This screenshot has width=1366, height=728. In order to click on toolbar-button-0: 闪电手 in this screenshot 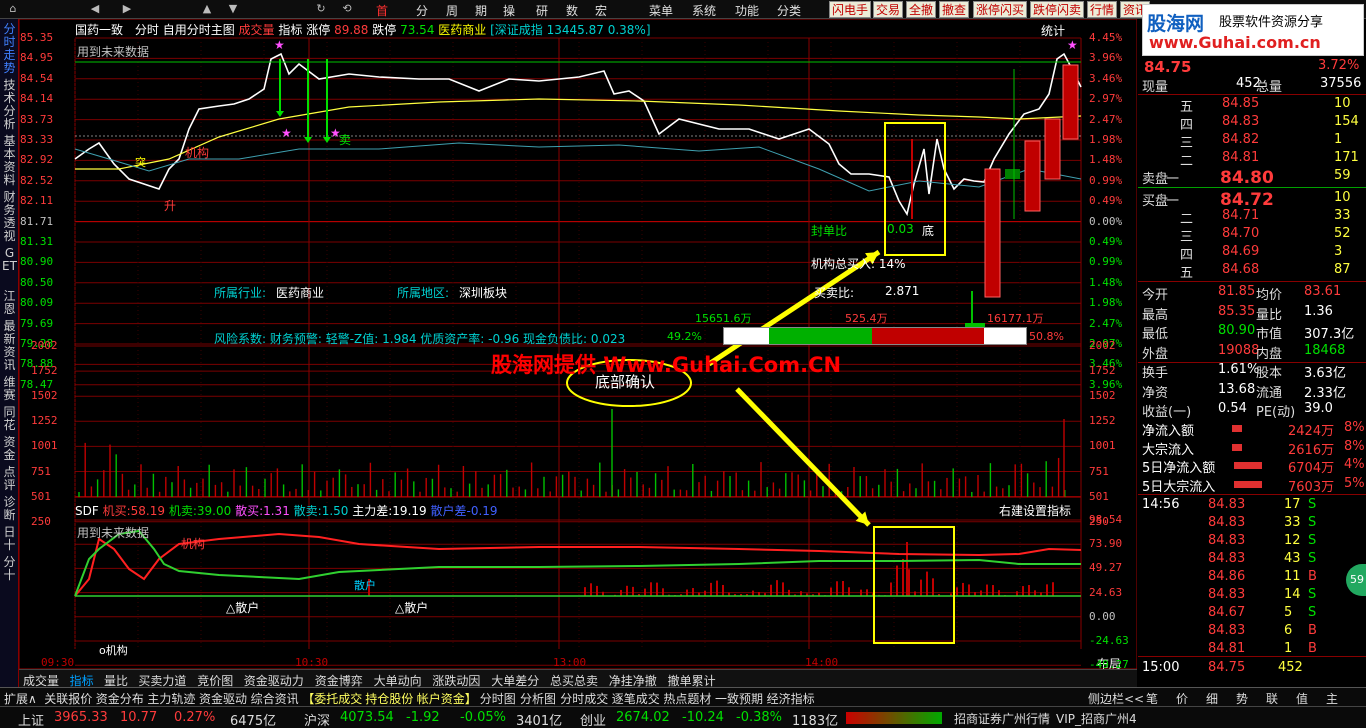, I will do `click(850, 9)`.